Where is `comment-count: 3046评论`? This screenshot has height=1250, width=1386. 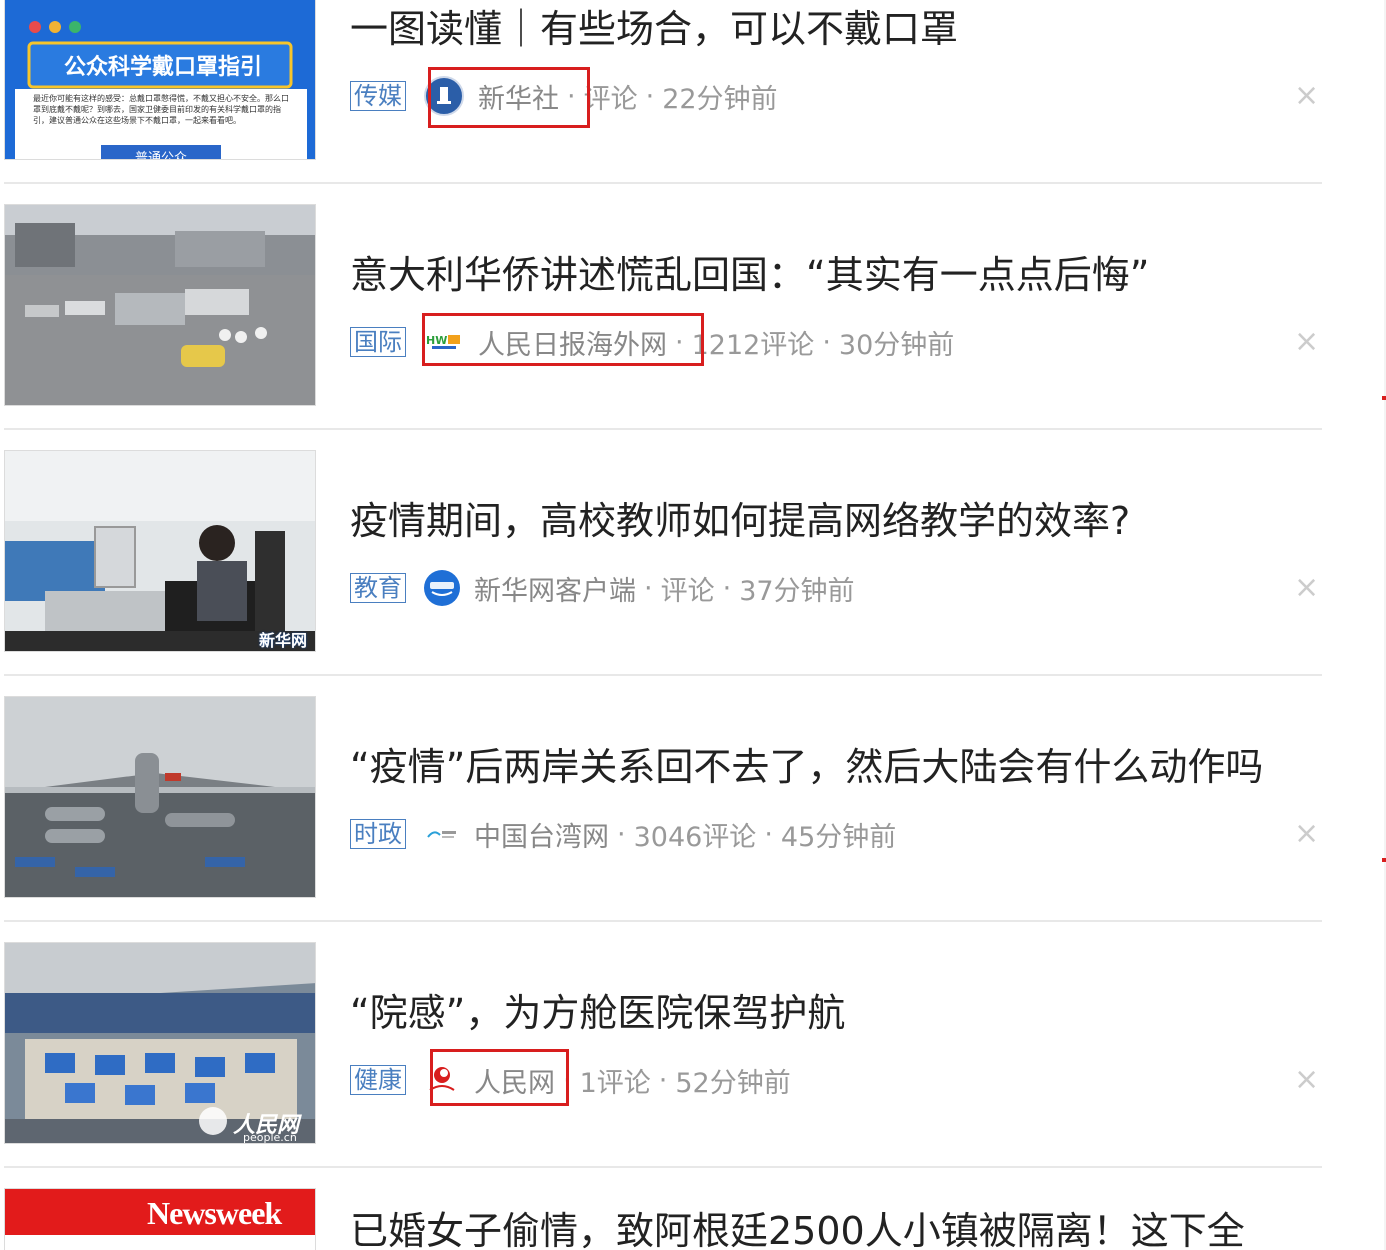
comment-count: 3046评论 is located at coordinates (695, 834).